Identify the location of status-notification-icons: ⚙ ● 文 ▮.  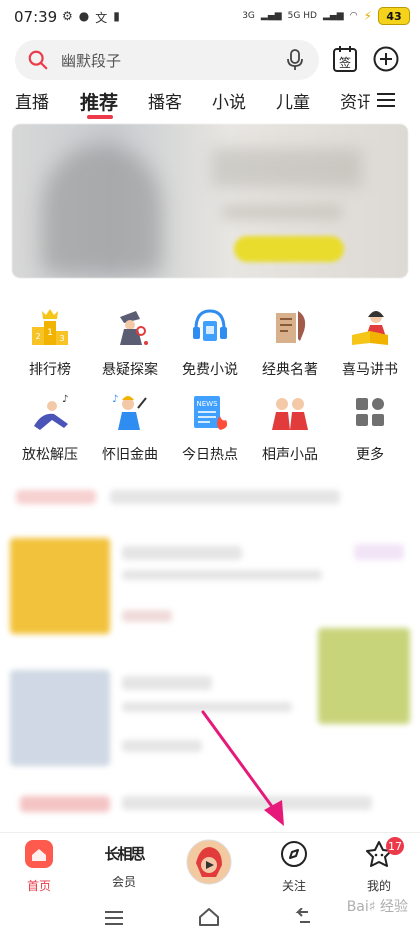
(91, 17).